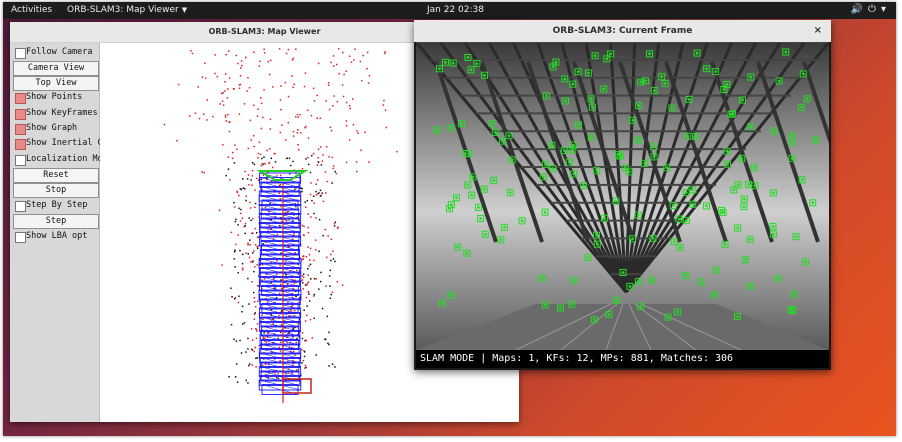  Describe the element at coordinates (55, 128) in the screenshot. I see `checkbox-show-graph: Show Graph` at that location.